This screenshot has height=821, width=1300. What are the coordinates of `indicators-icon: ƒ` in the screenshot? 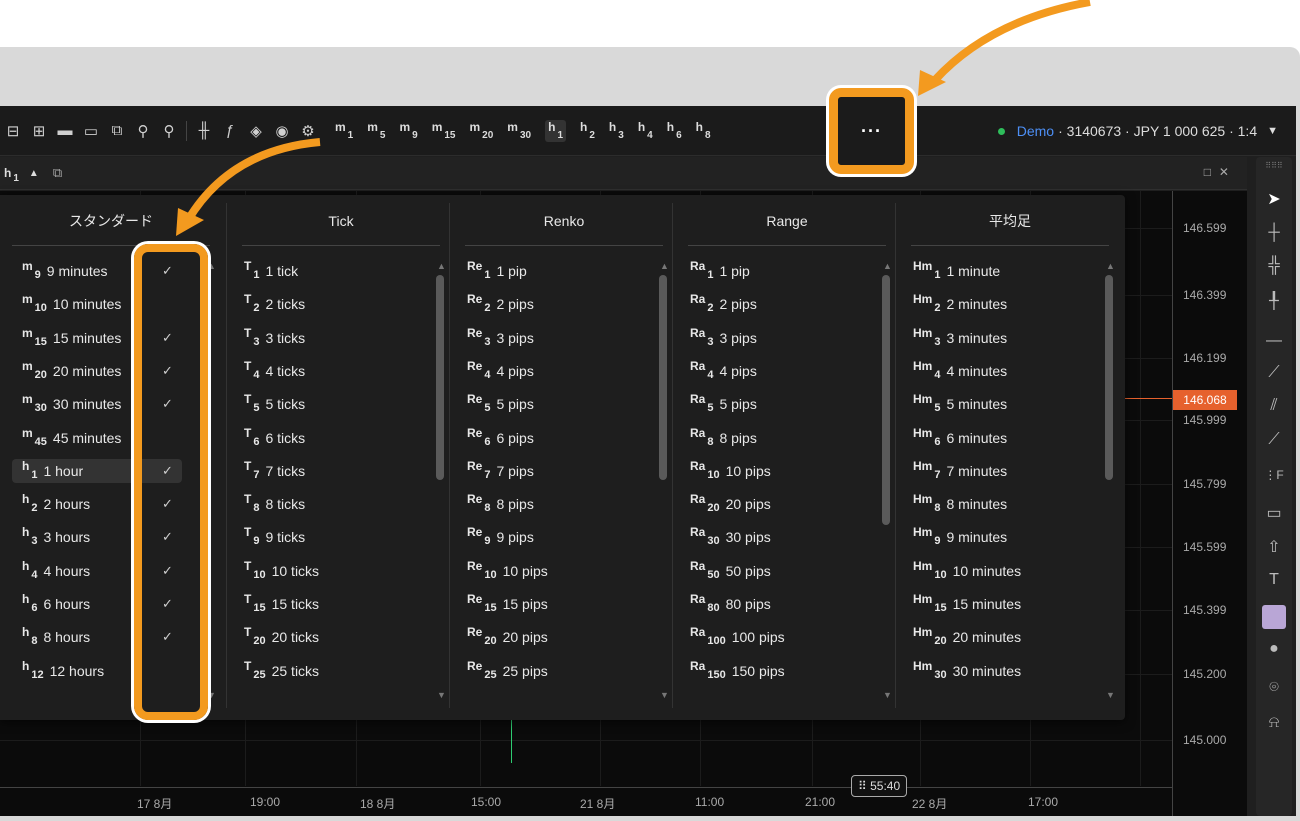 It's located at (230, 130).